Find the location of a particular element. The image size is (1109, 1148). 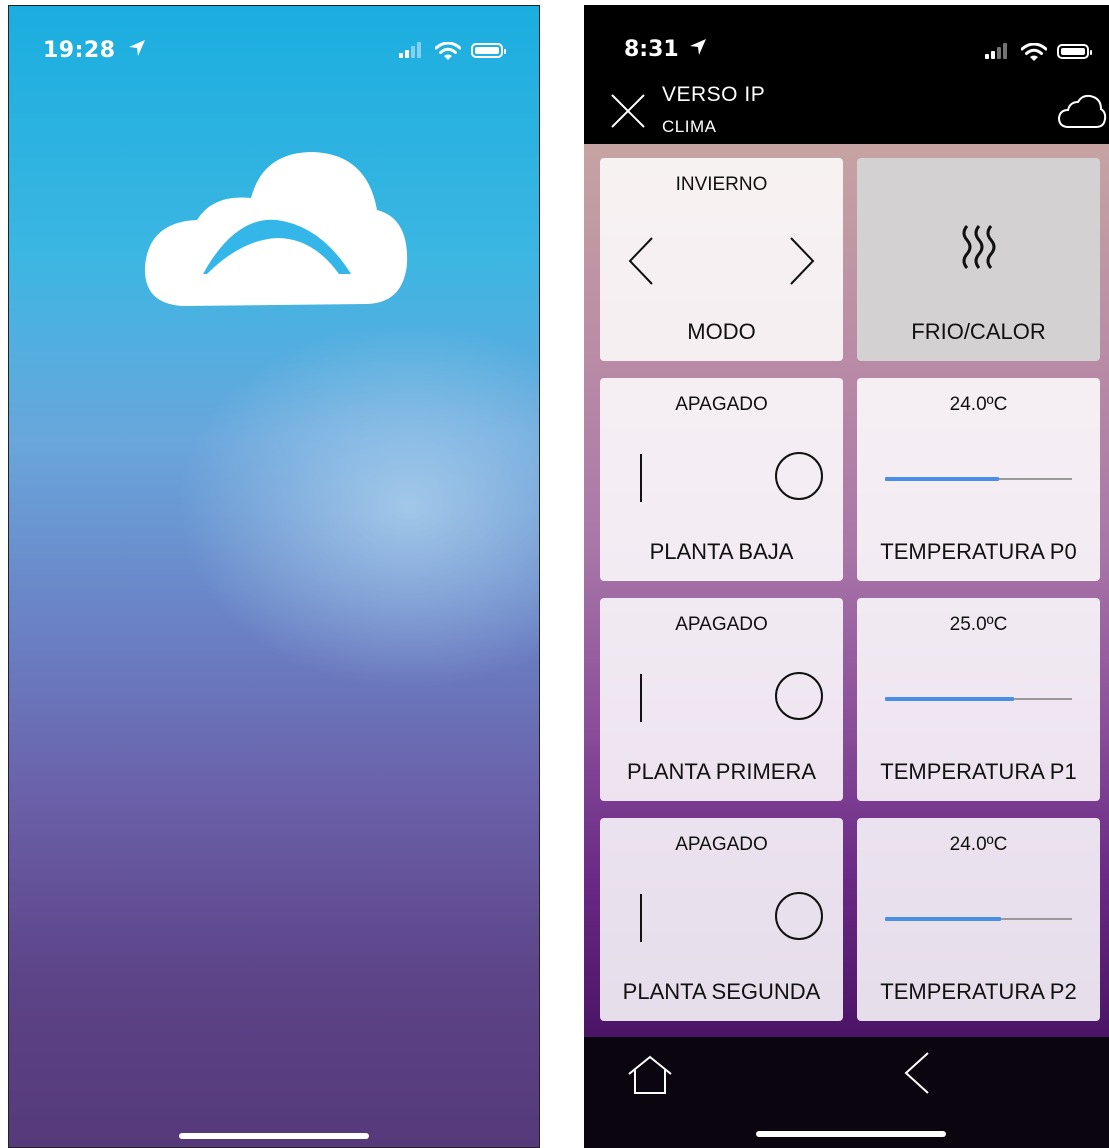

tile-temperatura-p2: 24.0ºC TEMPERATURA P2 is located at coordinates (978, 919).